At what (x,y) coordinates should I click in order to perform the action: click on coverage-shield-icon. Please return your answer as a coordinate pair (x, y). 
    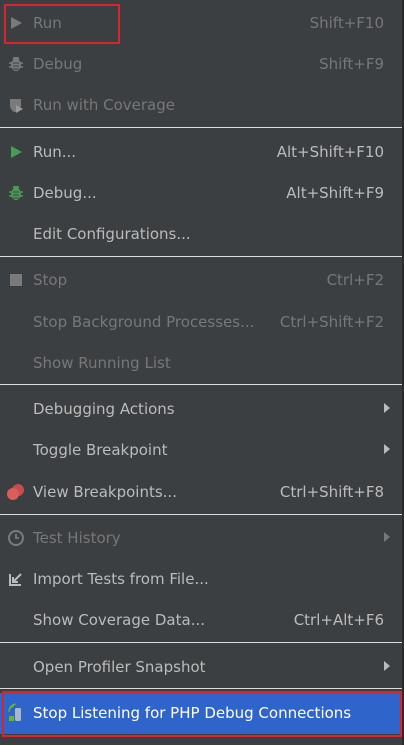
    Looking at the image, I should click on (16, 105).